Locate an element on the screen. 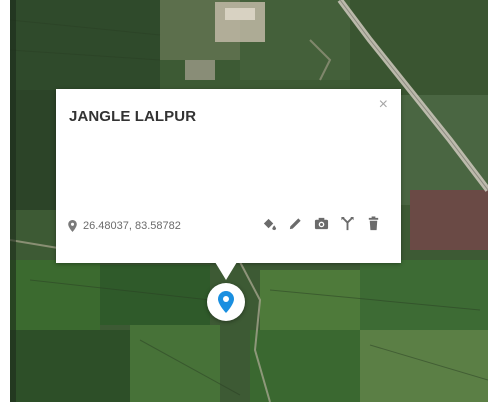 Image resolution: width=490 pixels, height=405 pixels. coordinates-row: 26.48037, 83.58782 is located at coordinates (124, 226).